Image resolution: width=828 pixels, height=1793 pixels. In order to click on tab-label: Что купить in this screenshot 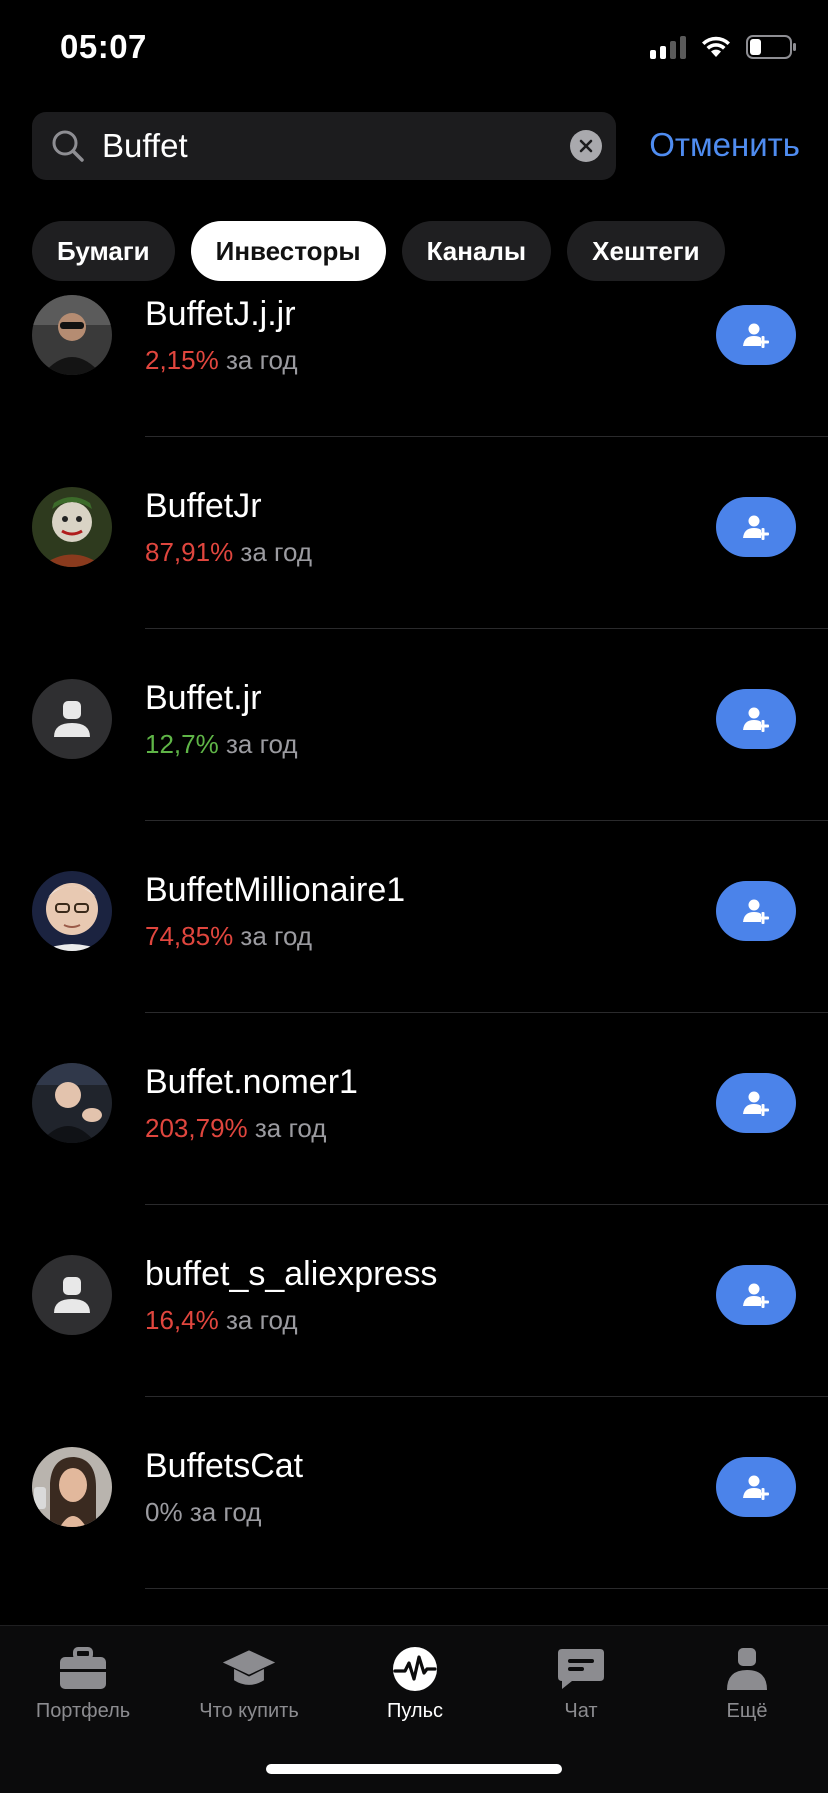, I will do `click(249, 1711)`.